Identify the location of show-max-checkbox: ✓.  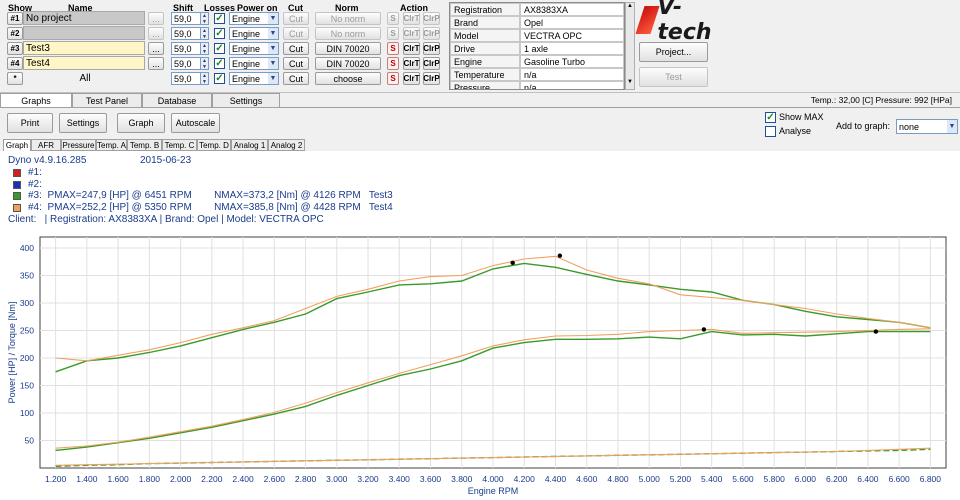
(770, 117).